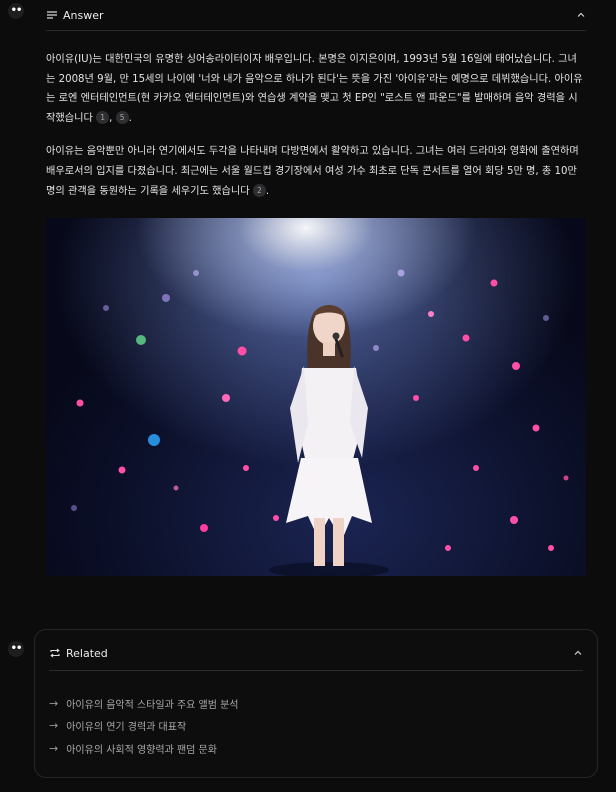 The image size is (616, 792). I want to click on answer-header-label: Answer, so click(83, 15).